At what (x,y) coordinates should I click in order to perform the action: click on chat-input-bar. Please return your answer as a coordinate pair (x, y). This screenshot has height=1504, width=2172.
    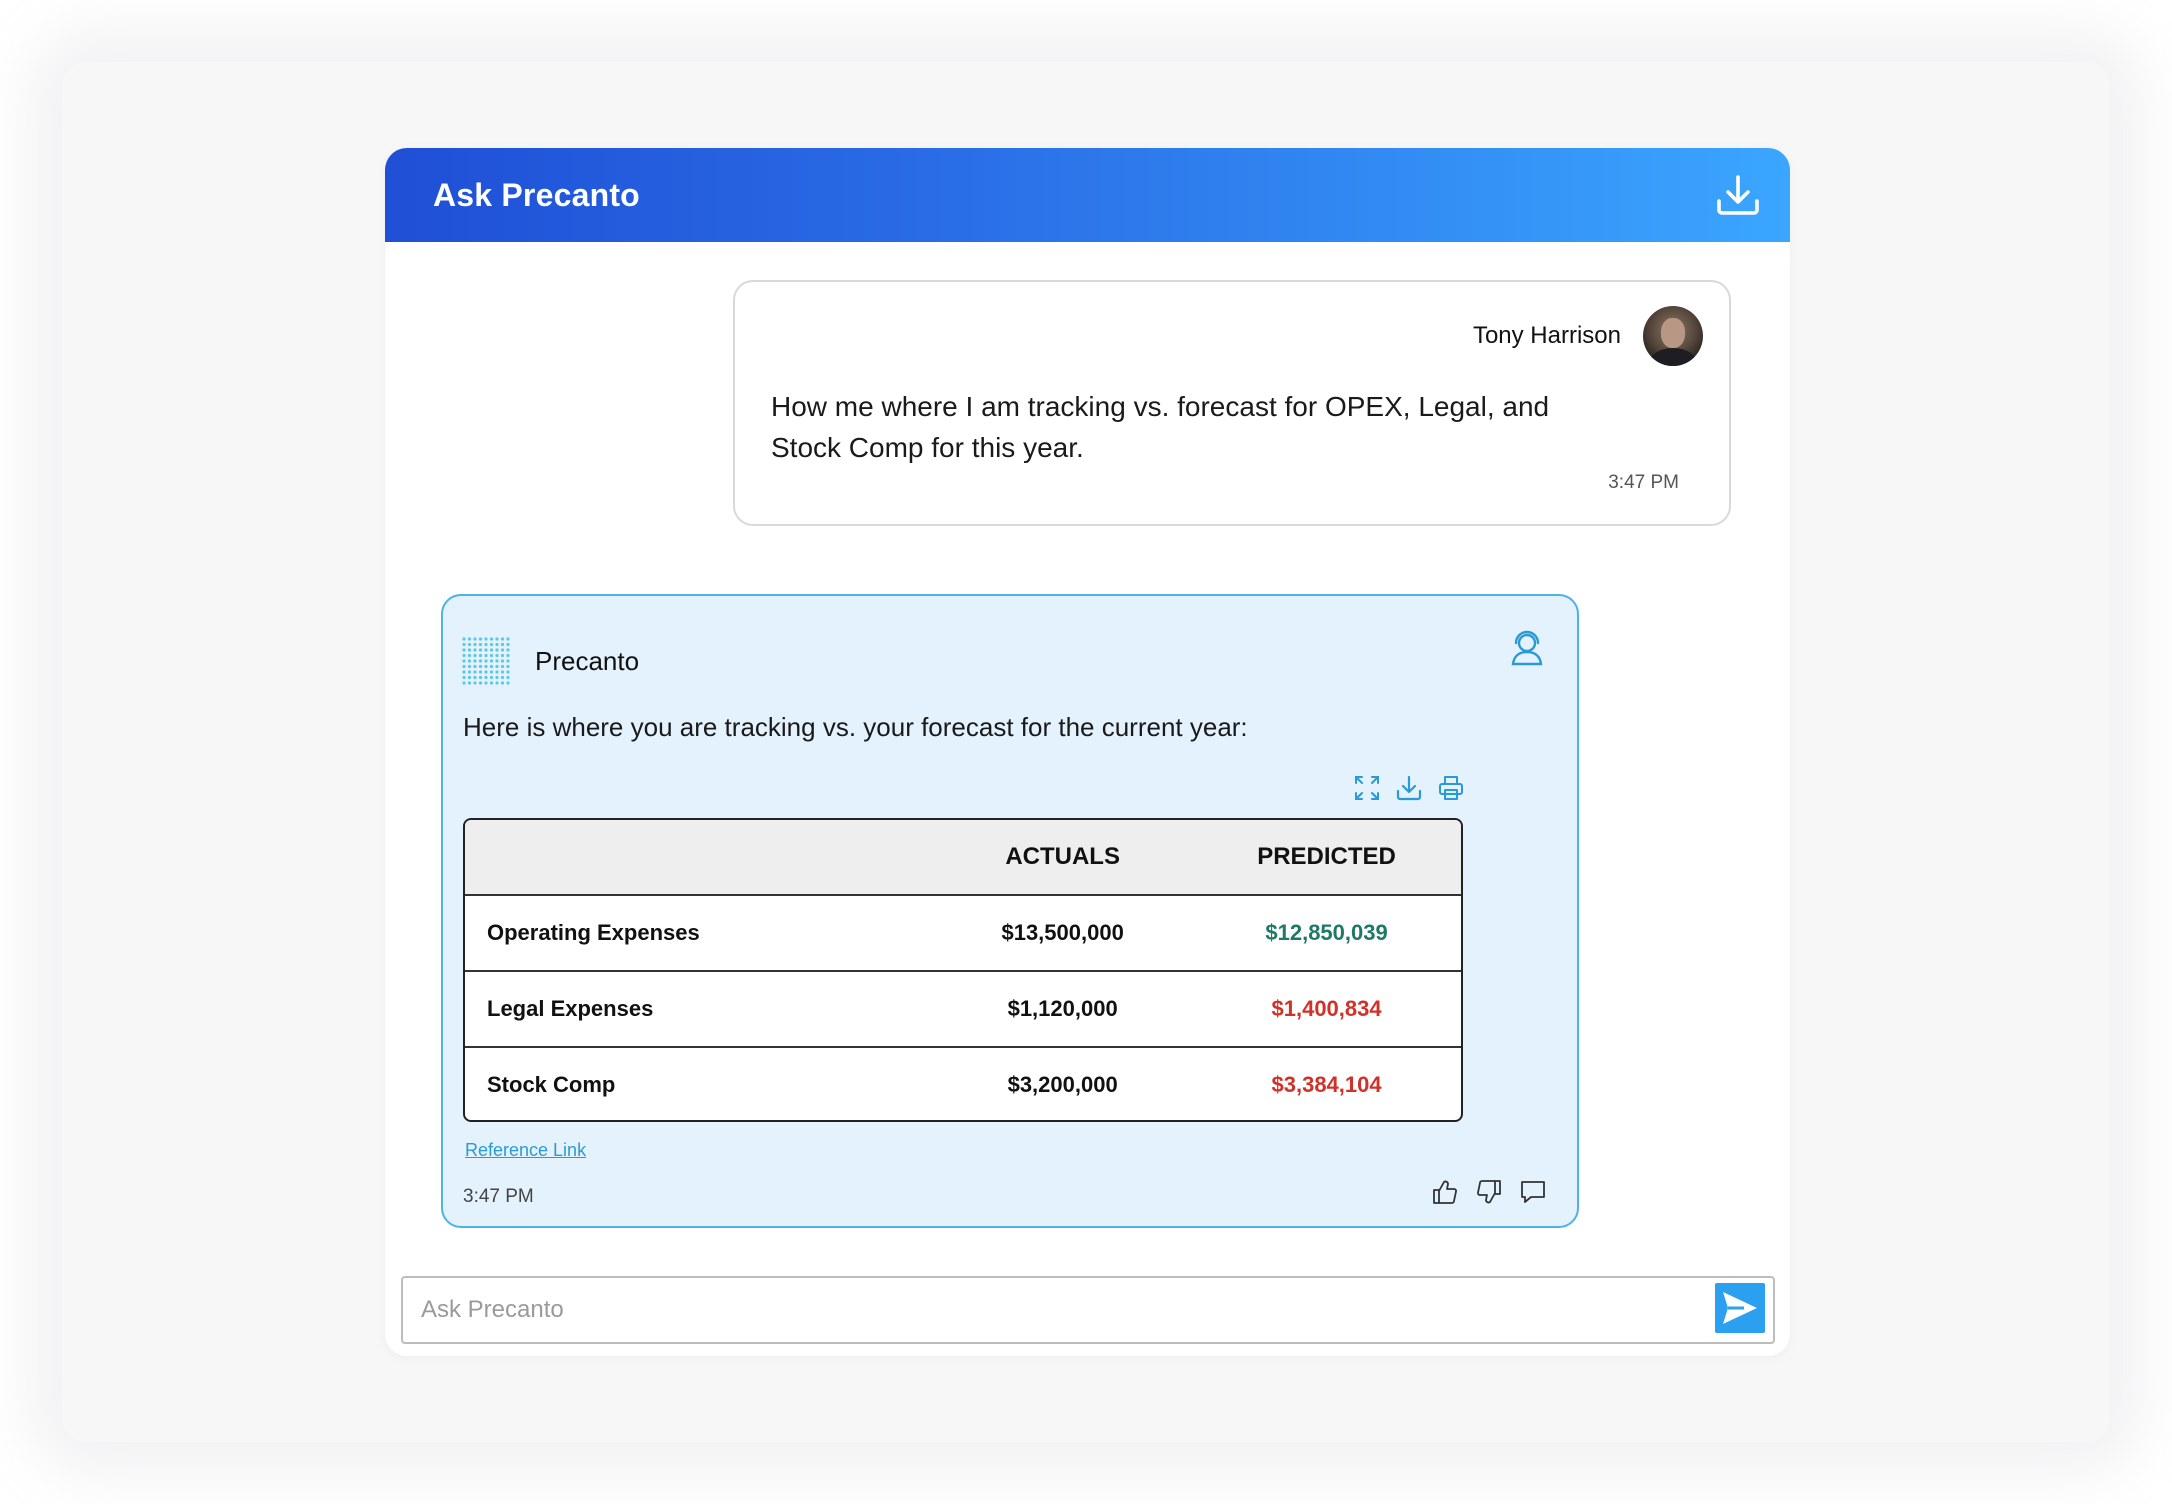
    Looking at the image, I should click on (1088, 1310).